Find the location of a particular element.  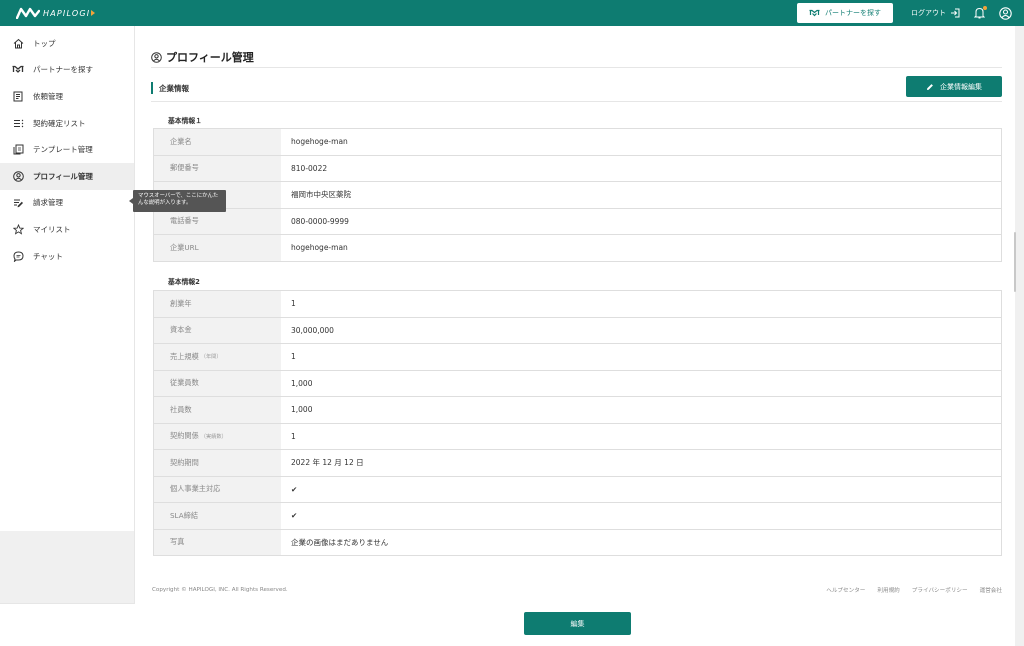

logo-mark-icon is located at coordinates (28, 13).